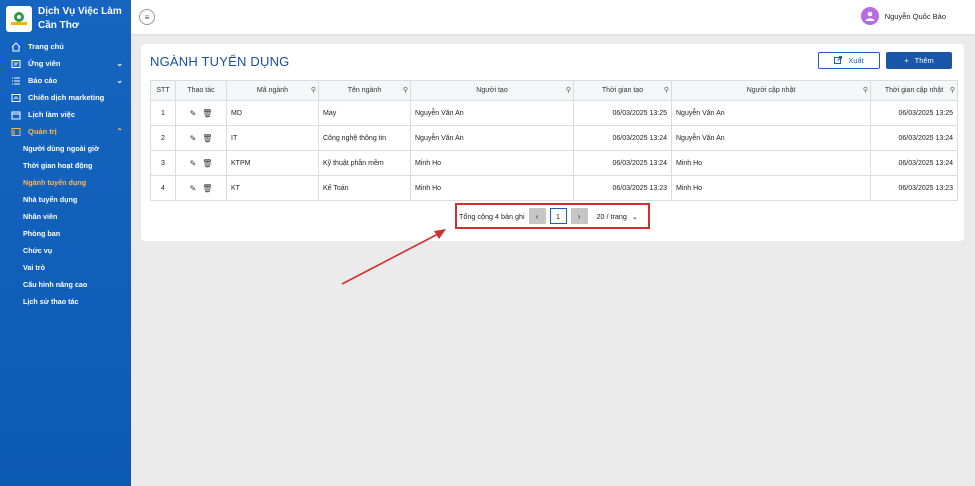 This screenshot has height=486, width=975. What do you see at coordinates (119, 131) in the screenshot?
I see `chevron-up-icon: ⌃` at bounding box center [119, 131].